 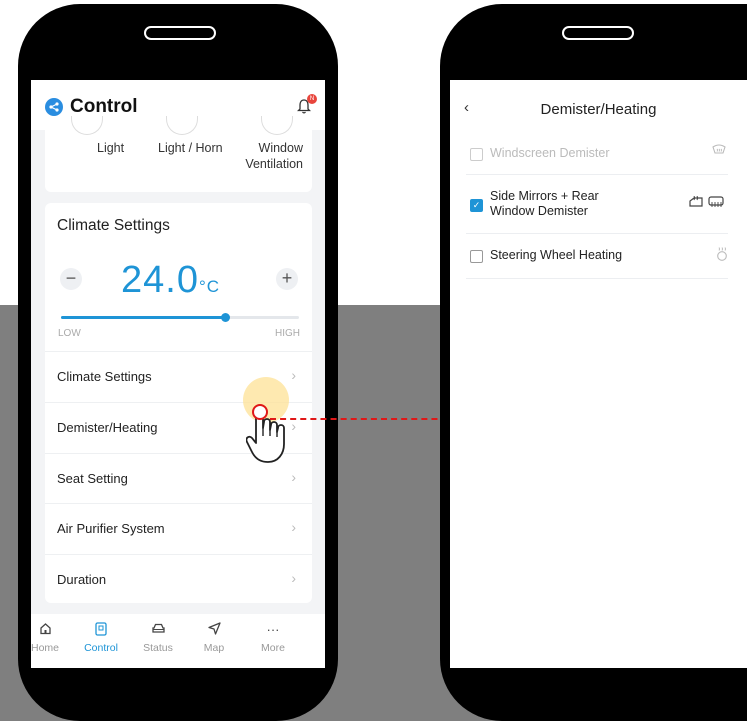 What do you see at coordinates (544, 203) in the screenshot?
I see `option-label: Side Mirrors + Rear Window Demister` at bounding box center [544, 203].